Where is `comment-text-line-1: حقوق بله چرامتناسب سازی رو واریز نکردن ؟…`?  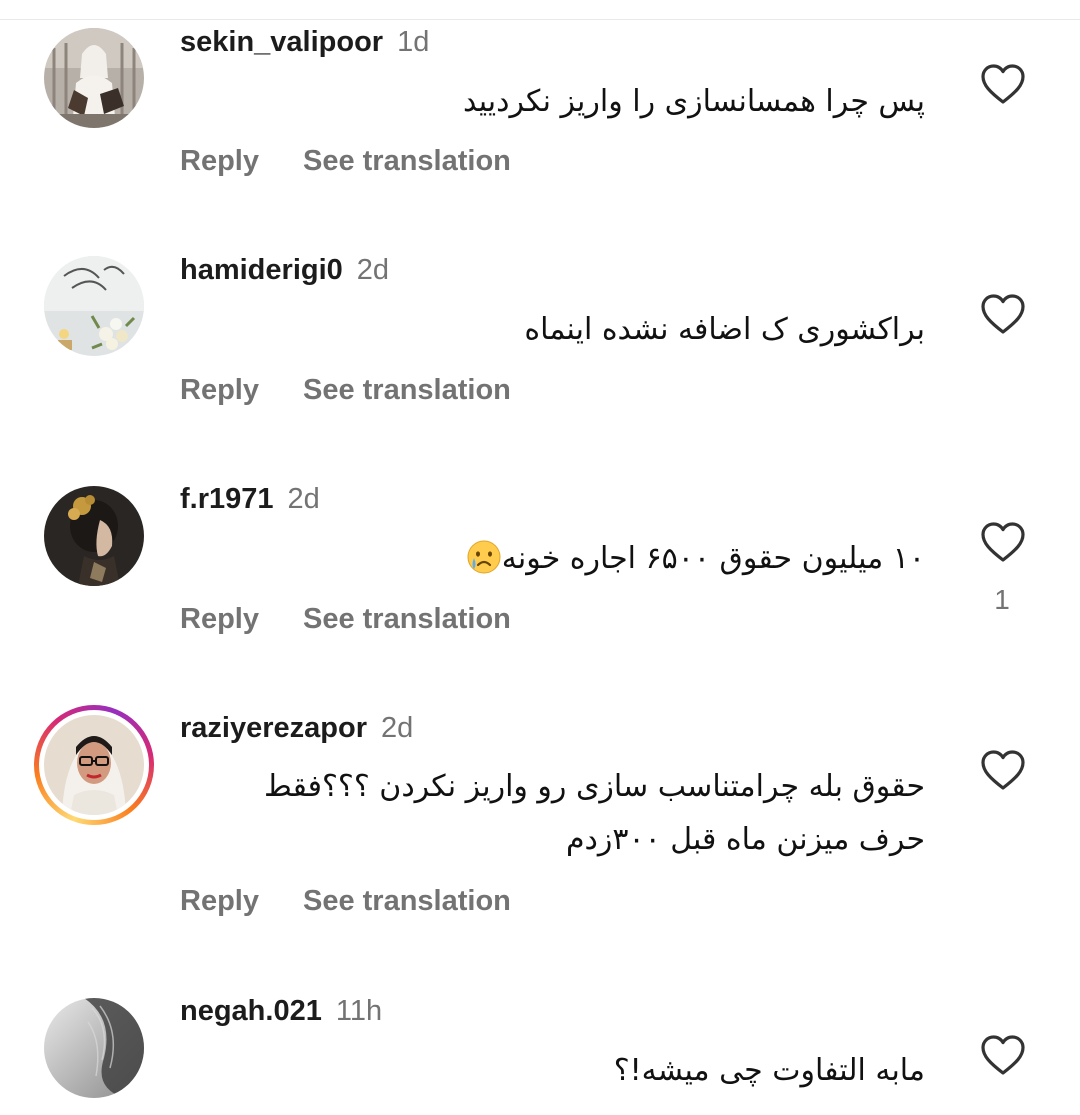 comment-text-line-1: حقوق بله چرامتناسب سازی رو واریز نکردن ؟… is located at coordinates (594, 786).